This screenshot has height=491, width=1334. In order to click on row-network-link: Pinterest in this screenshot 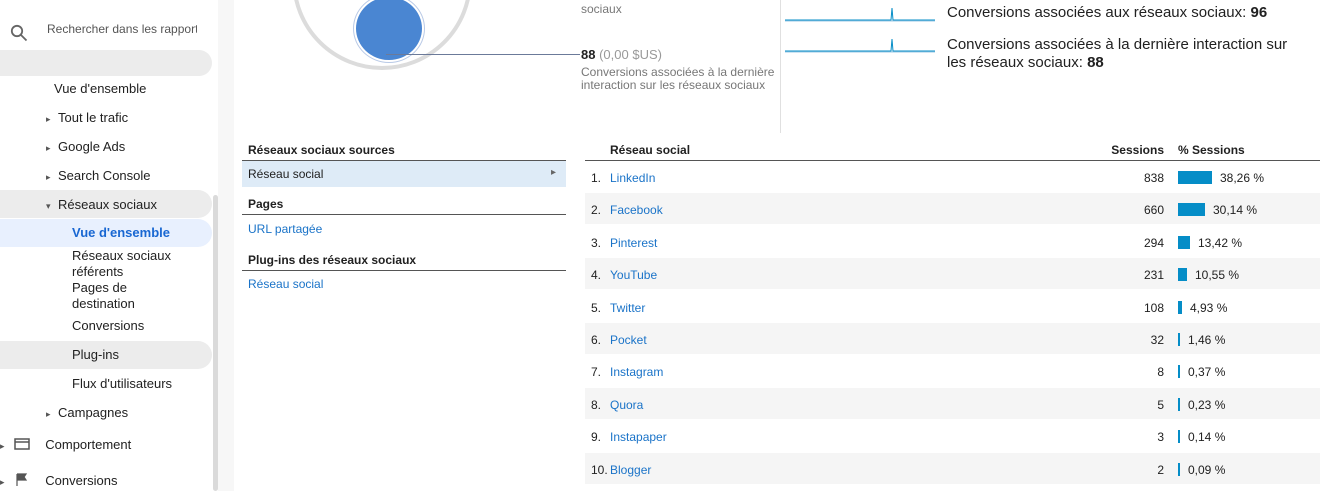, I will do `click(633, 243)`.